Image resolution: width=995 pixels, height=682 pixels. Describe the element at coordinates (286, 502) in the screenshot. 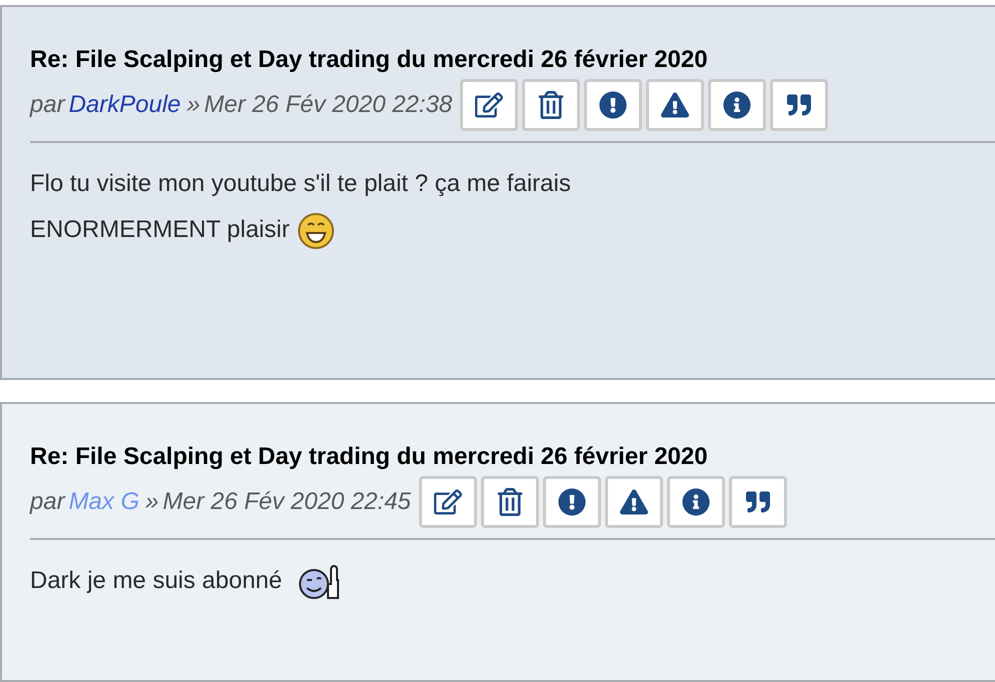

I see `post-date: Mer 26 Fév 2020 22:45` at that location.